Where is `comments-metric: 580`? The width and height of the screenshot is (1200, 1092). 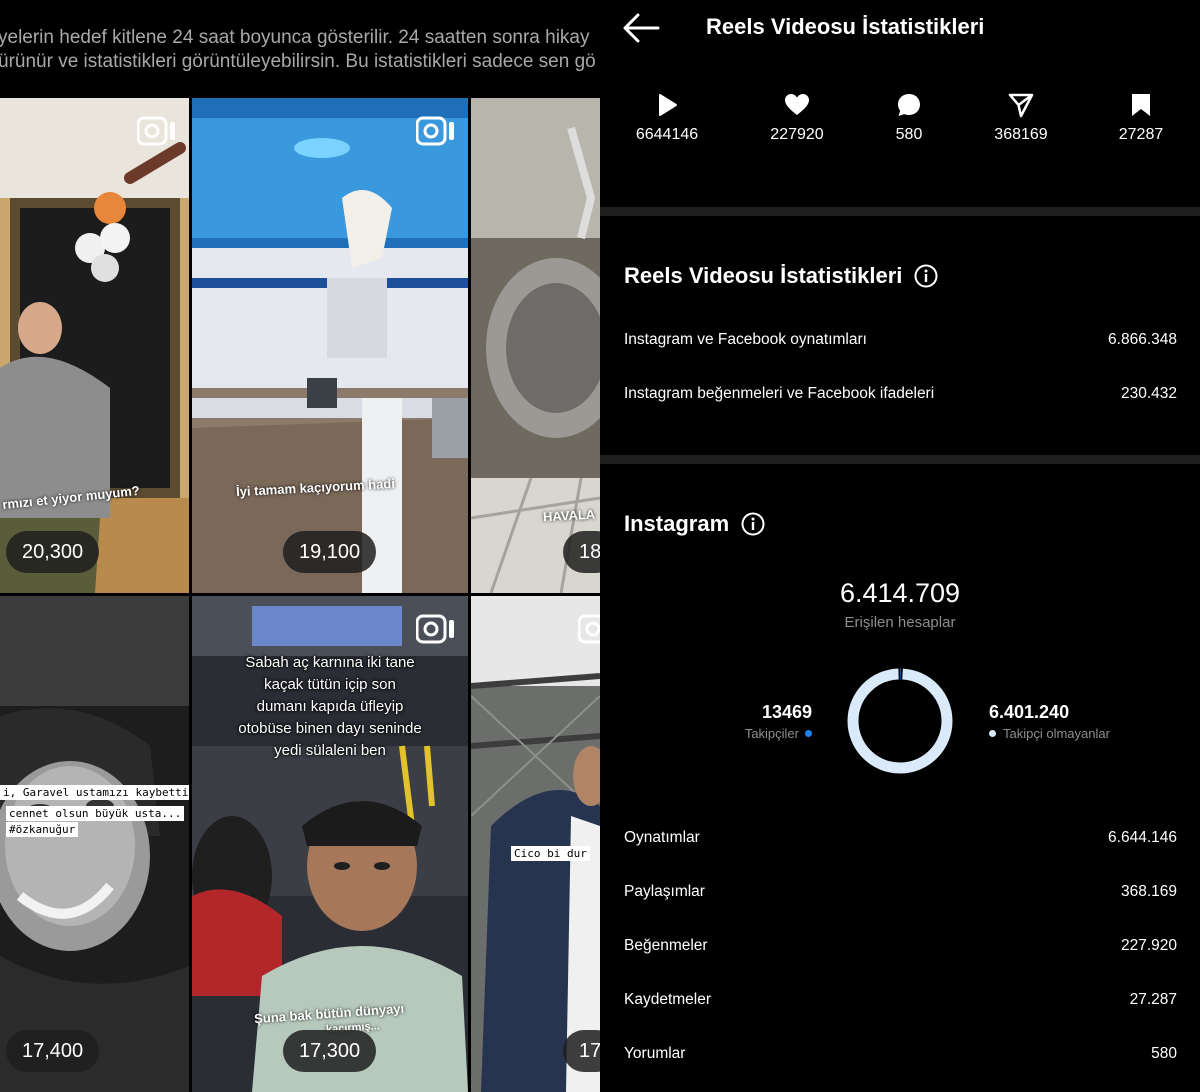
comments-metric: 580 is located at coordinates (909, 118).